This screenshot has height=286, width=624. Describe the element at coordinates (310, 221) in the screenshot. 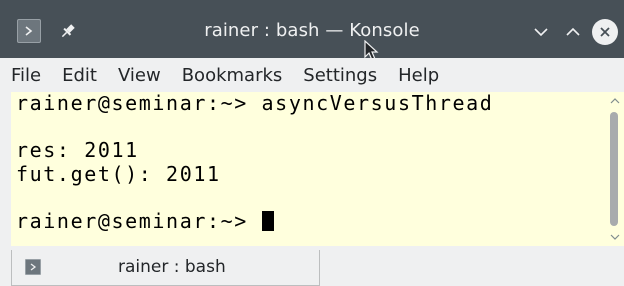

I see `terminal-prompt-line: rainer@seminar:~>` at that location.